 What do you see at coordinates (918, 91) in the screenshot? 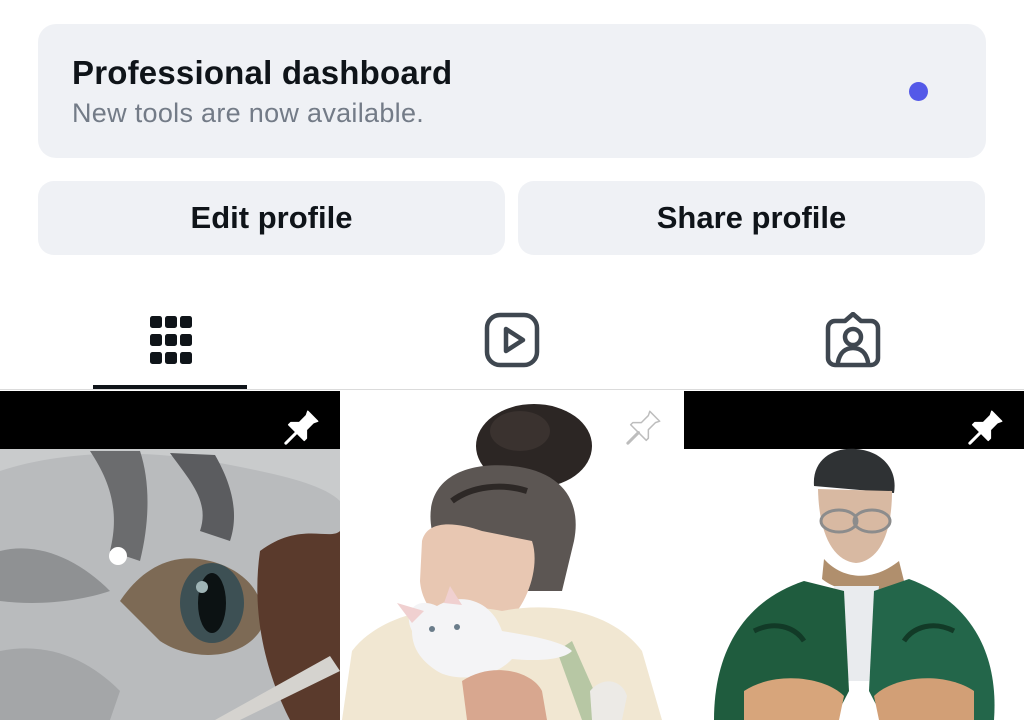
I see `notification-dot` at bounding box center [918, 91].